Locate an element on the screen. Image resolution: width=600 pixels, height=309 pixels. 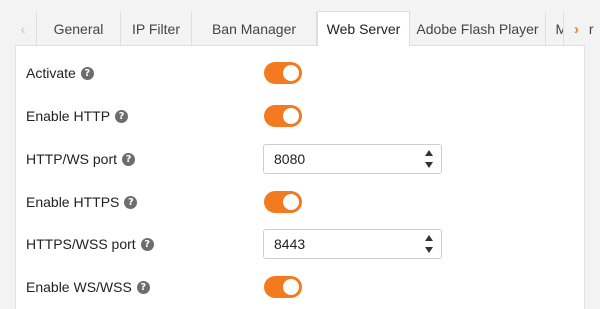
https-port-field is located at coordinates (352, 244).